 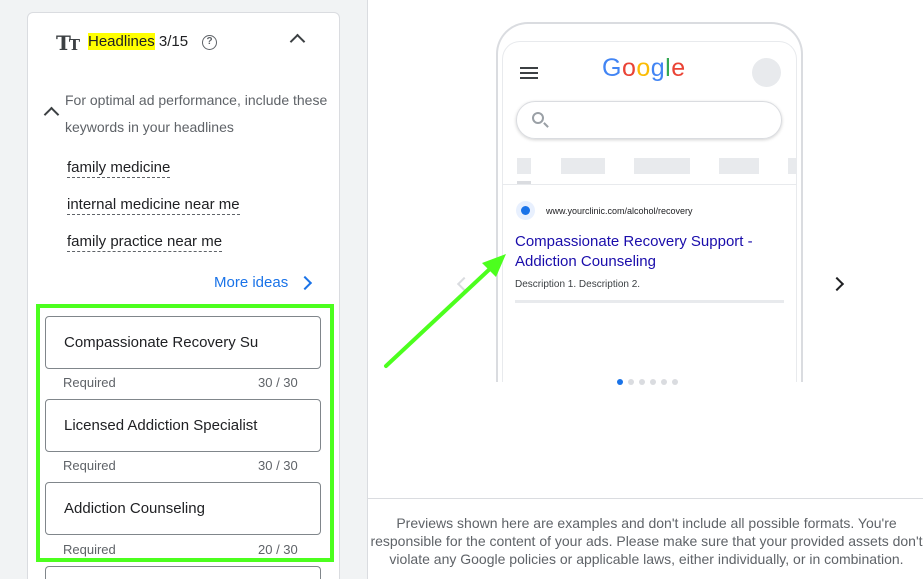 What do you see at coordinates (525, 210) in the screenshot?
I see `globe-icon` at bounding box center [525, 210].